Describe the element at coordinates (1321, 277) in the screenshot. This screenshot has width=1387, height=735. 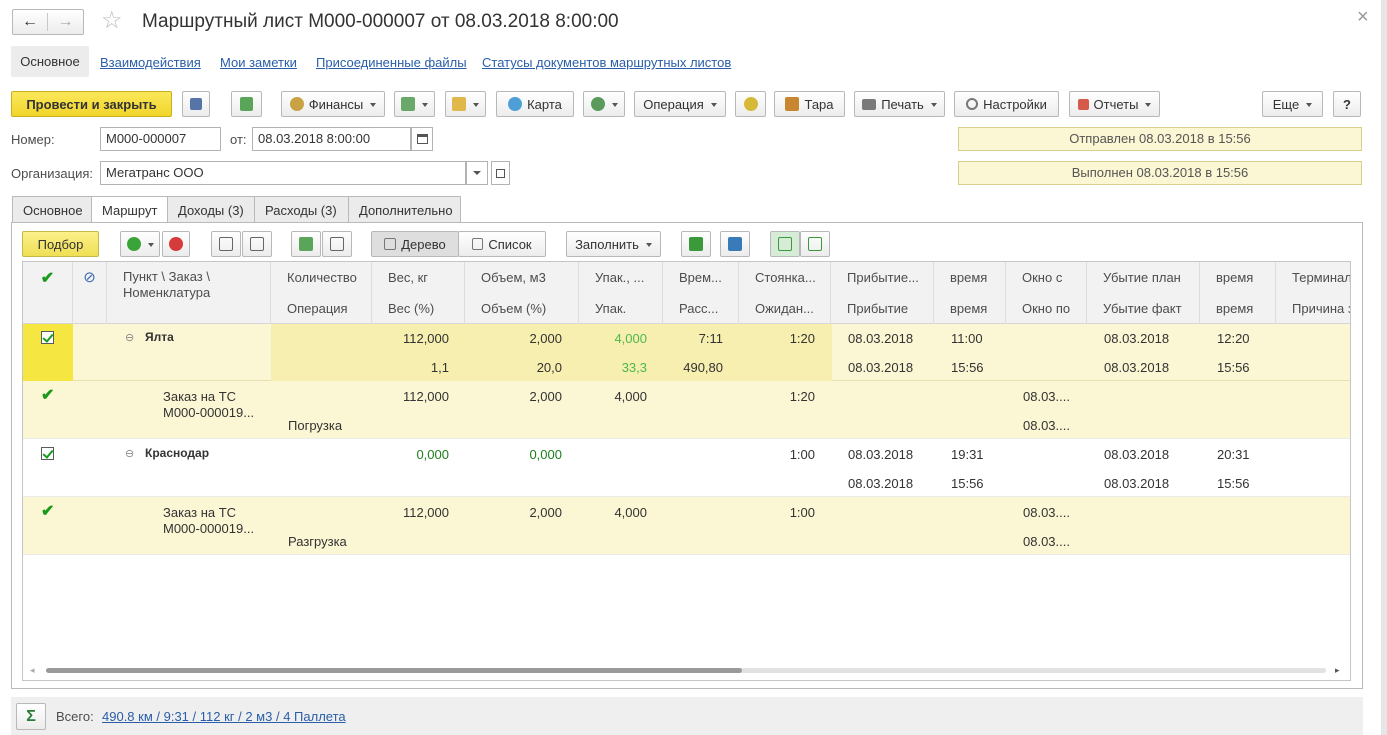
I see `header-terminal: Терминал` at that location.